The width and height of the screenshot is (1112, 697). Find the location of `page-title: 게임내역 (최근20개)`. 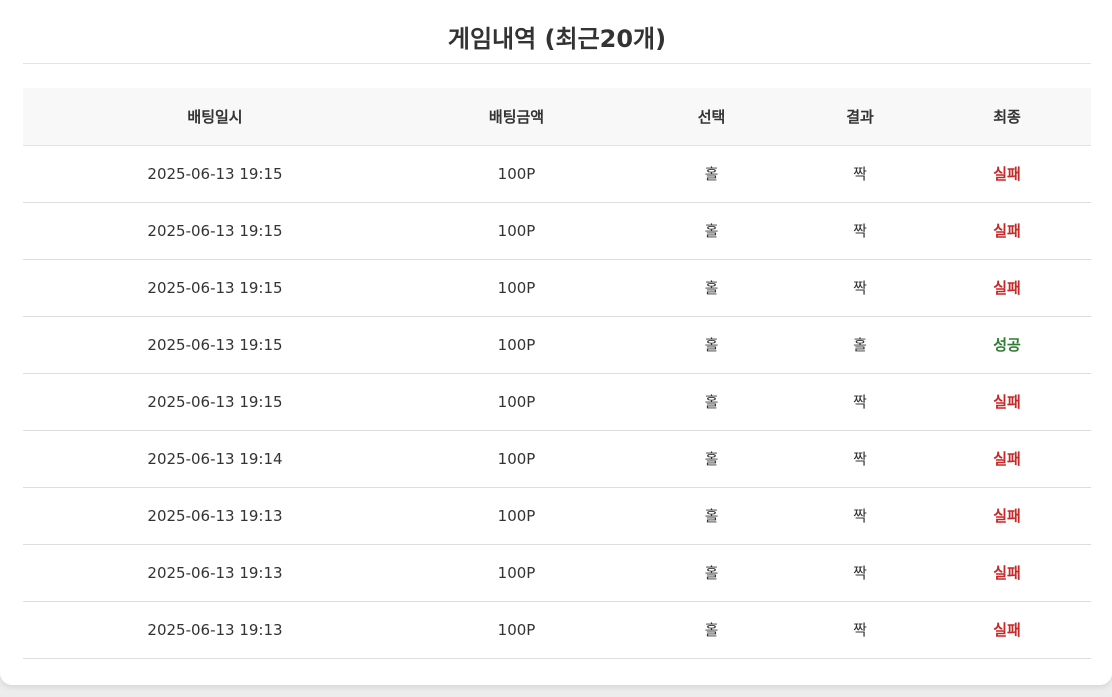

page-title: 게임내역 (최근20개) is located at coordinates (557, 32).